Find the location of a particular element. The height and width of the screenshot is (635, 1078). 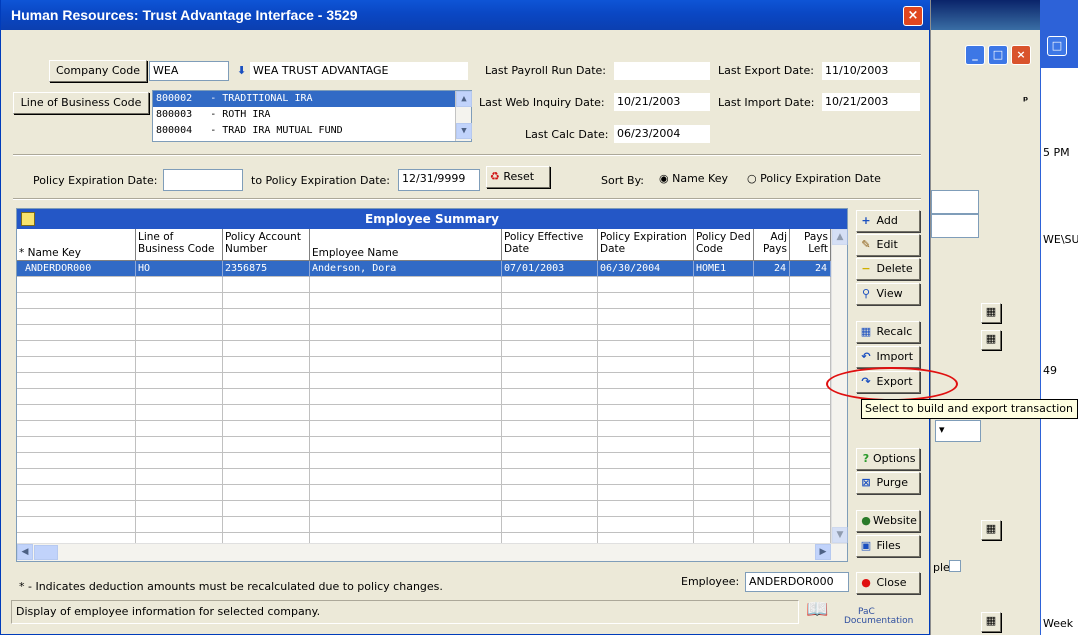

edit-button: ✎ Edit is located at coordinates (888, 245).